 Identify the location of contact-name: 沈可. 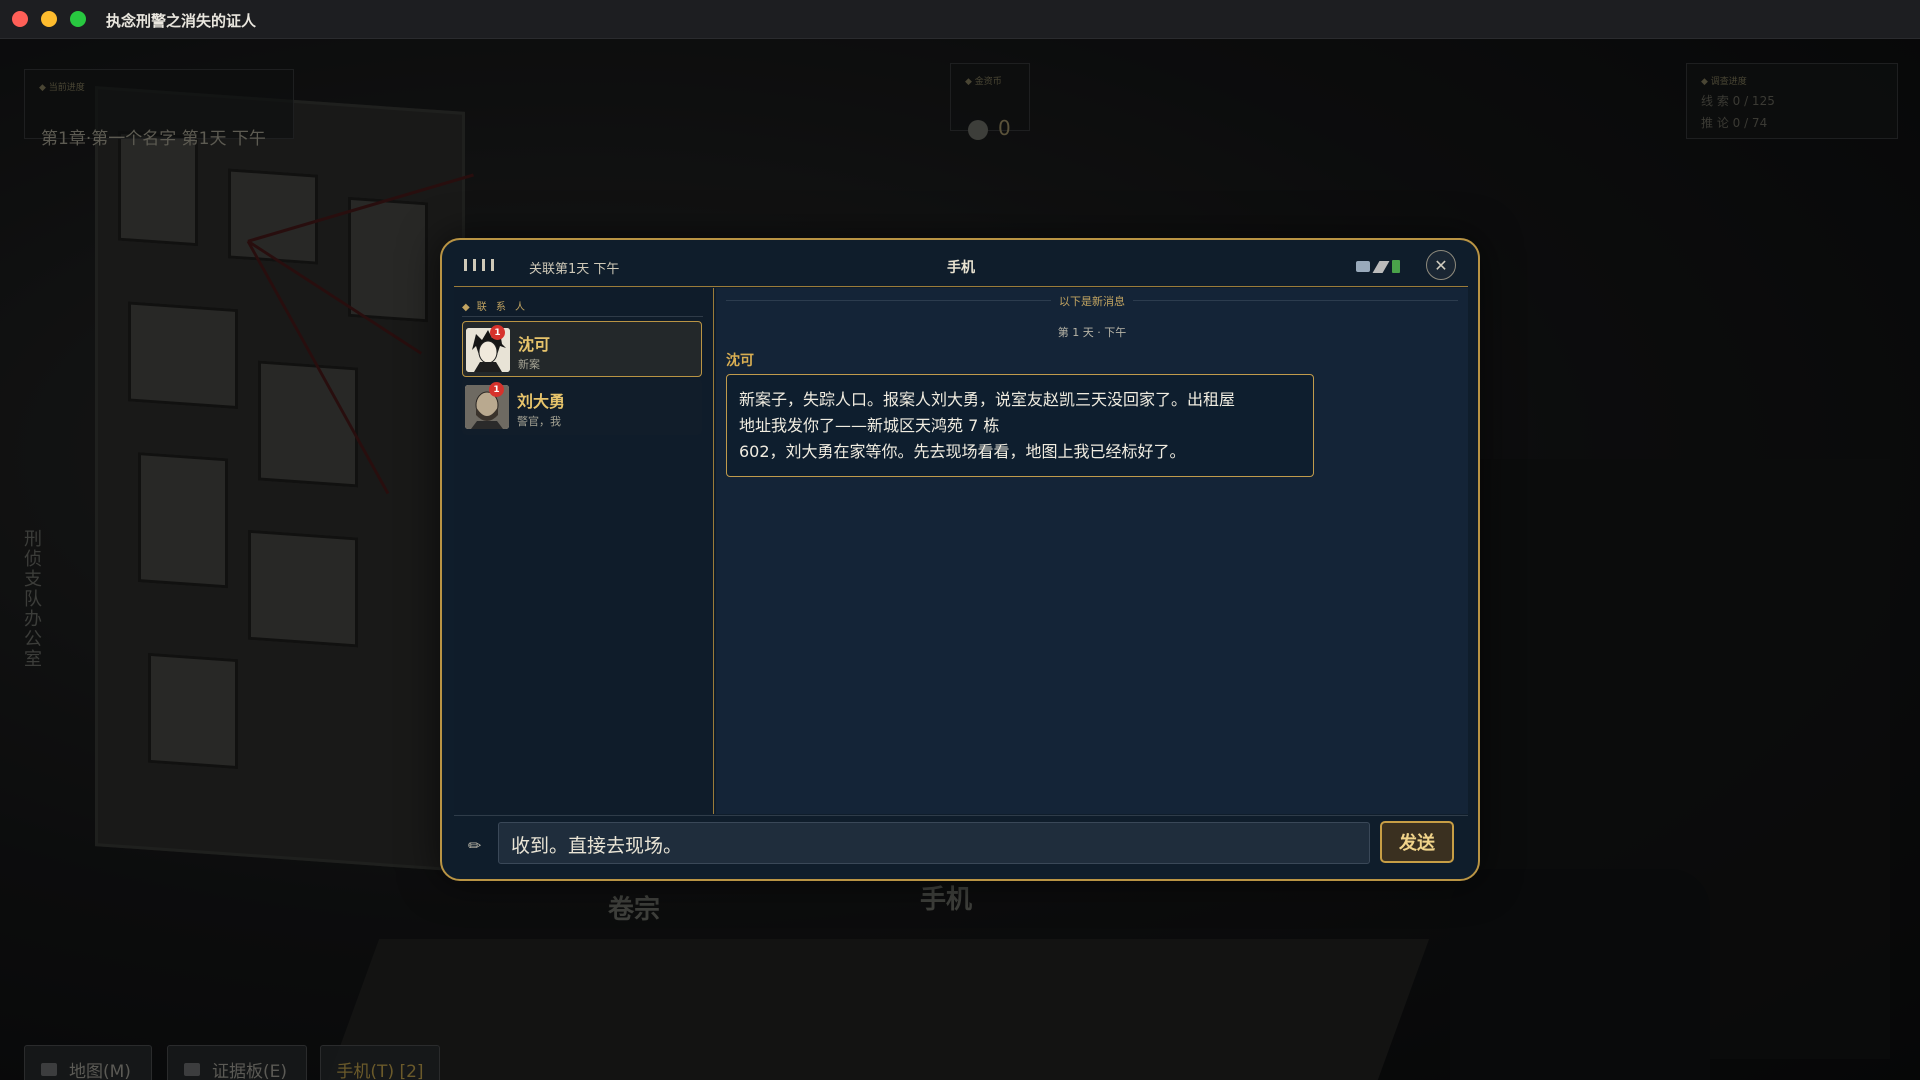
(534, 344).